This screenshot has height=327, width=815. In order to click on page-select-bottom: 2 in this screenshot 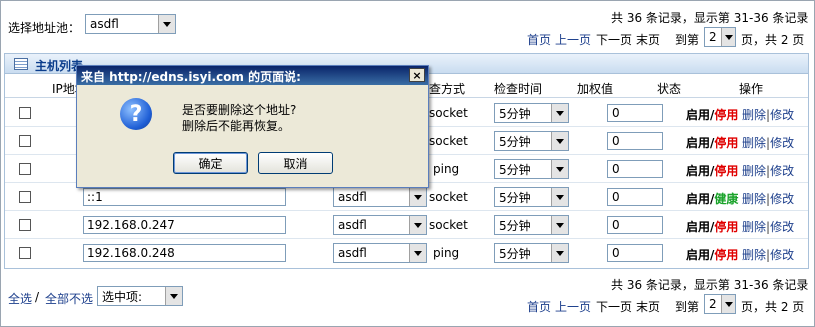, I will do `click(720, 304)`.